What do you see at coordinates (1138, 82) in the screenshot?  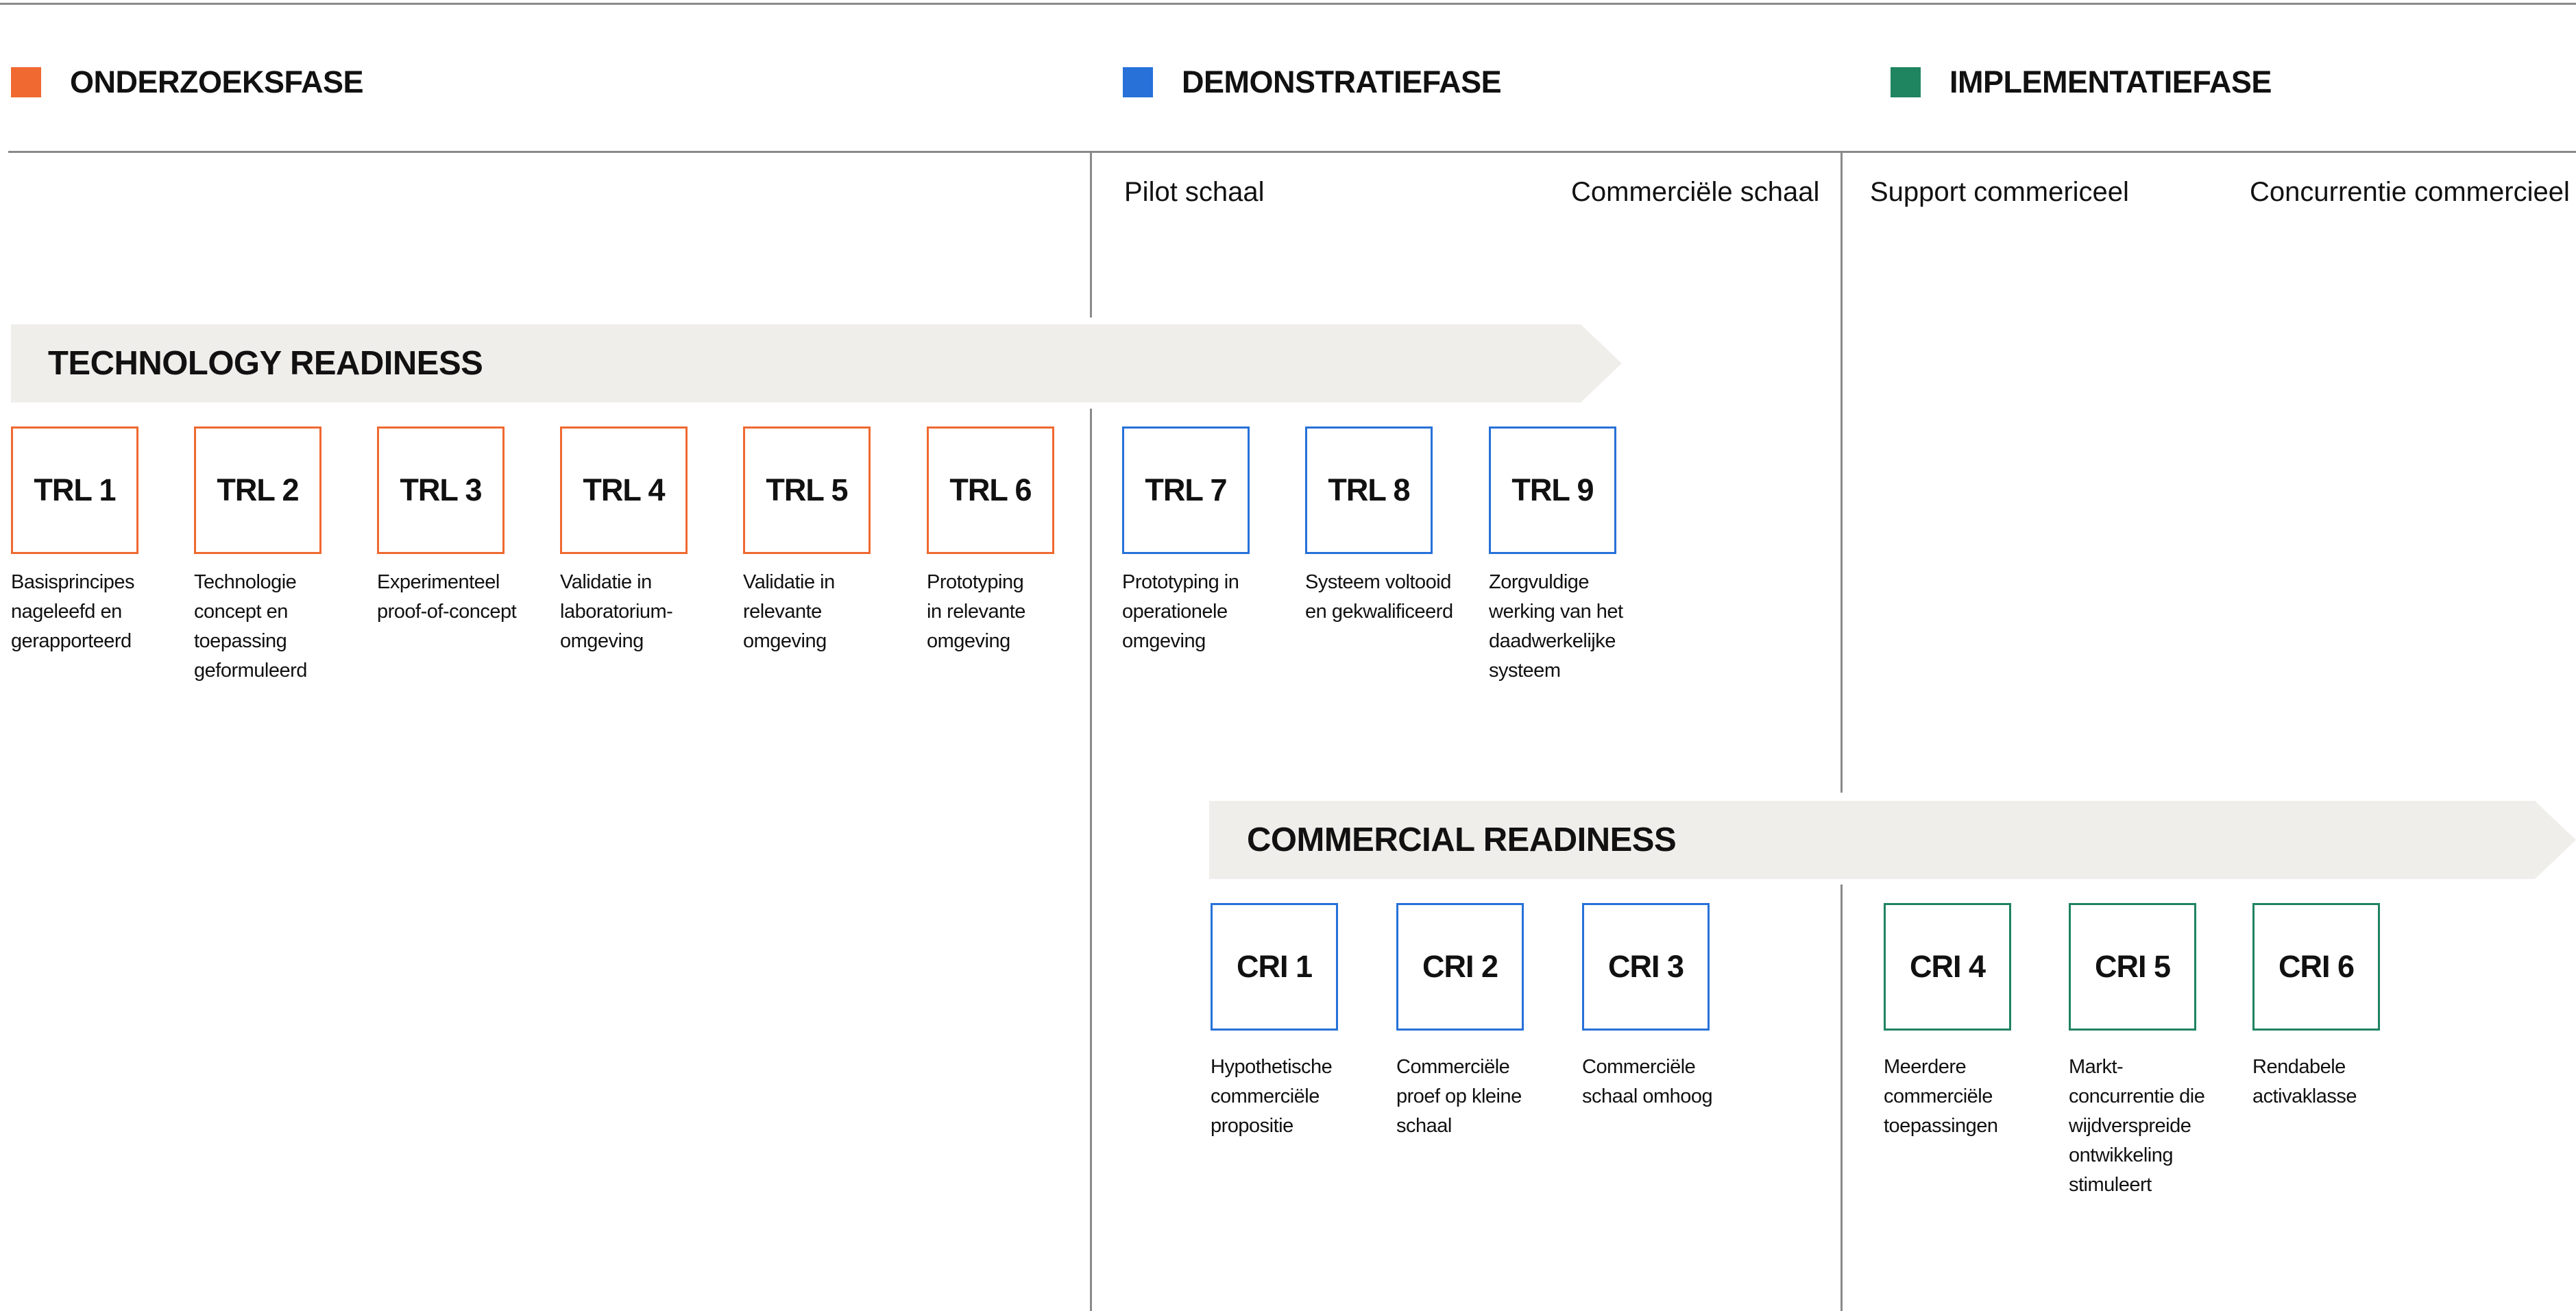 I see `demonstratiefase-color-square` at bounding box center [1138, 82].